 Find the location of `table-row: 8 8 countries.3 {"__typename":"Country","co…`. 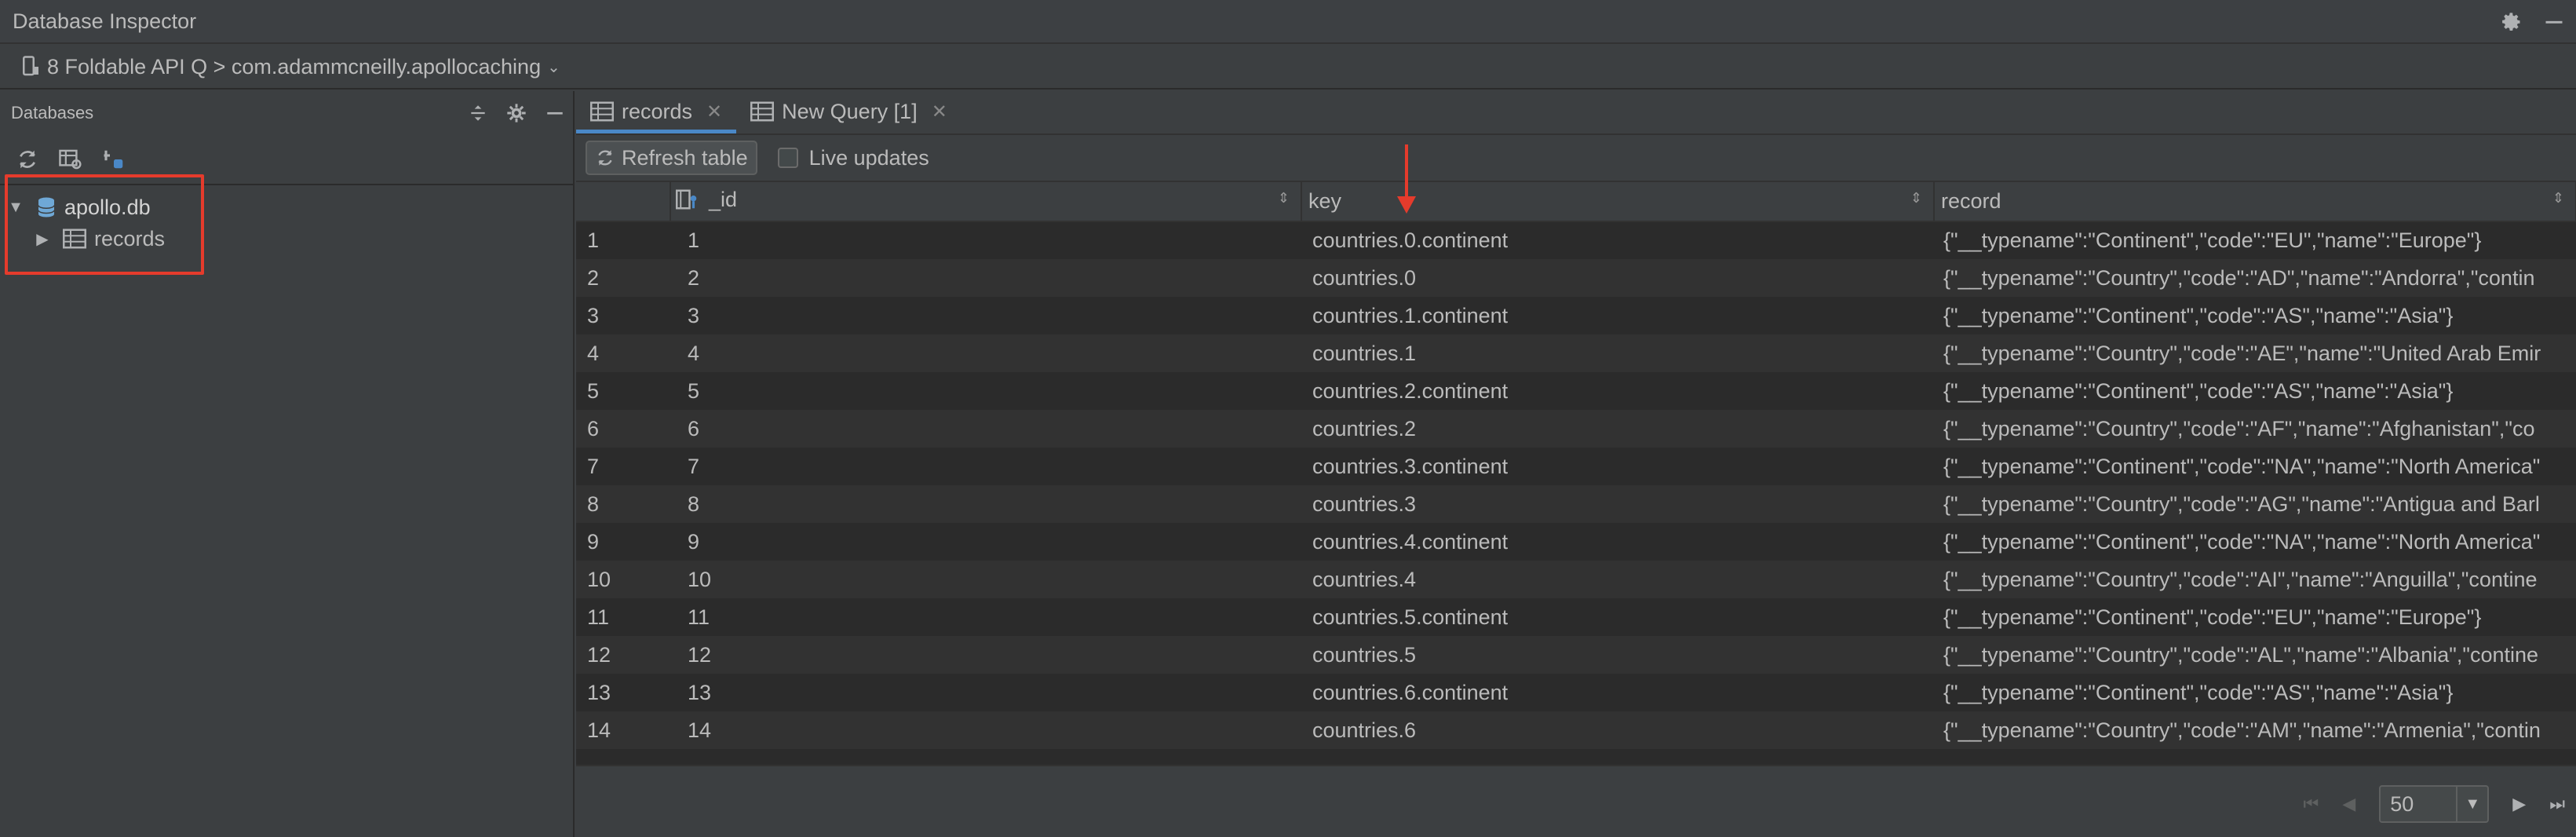

table-row: 8 8 countries.3 {"__typename":"Country","co… is located at coordinates (1576, 504).